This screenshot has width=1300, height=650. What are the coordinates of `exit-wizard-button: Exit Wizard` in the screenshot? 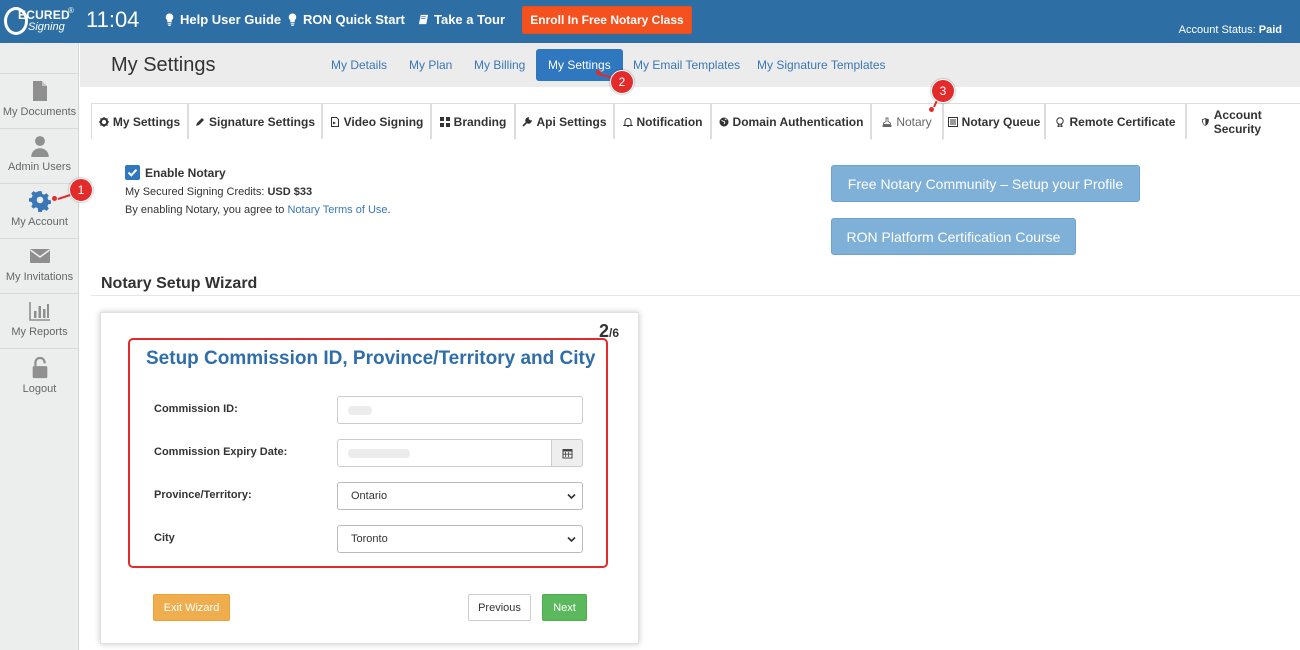 It's located at (191, 607).